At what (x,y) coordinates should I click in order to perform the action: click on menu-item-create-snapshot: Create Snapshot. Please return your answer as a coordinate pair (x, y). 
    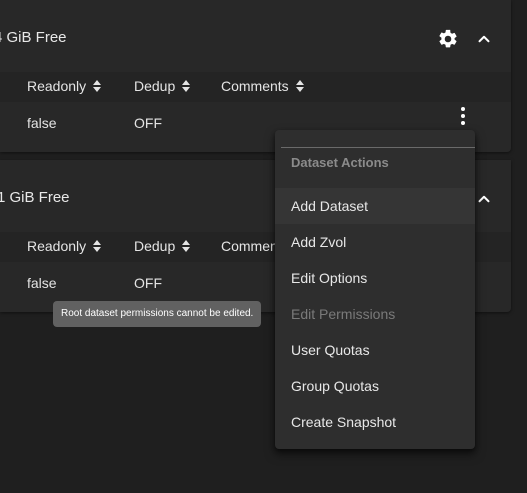
    Looking at the image, I should click on (375, 422).